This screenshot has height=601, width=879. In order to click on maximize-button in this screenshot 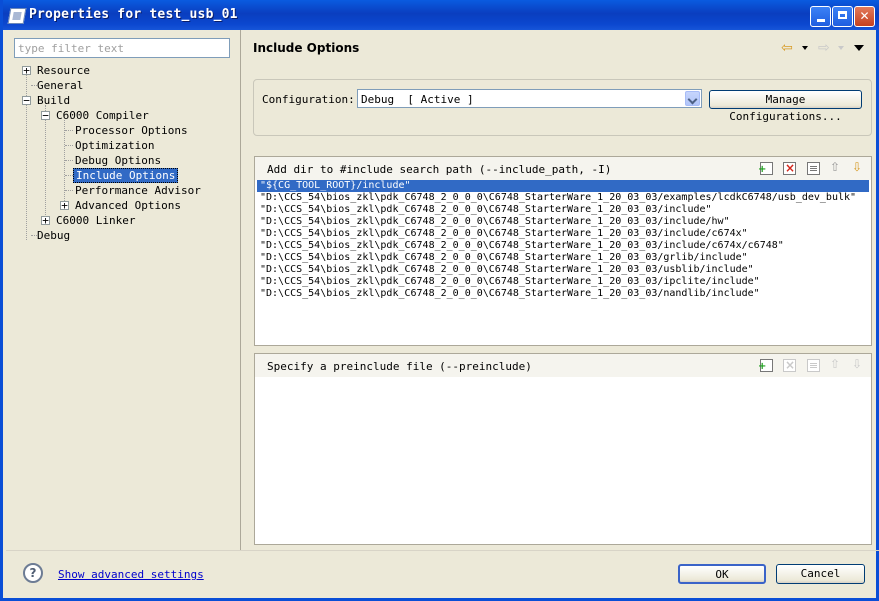, I will do `click(842, 16)`.